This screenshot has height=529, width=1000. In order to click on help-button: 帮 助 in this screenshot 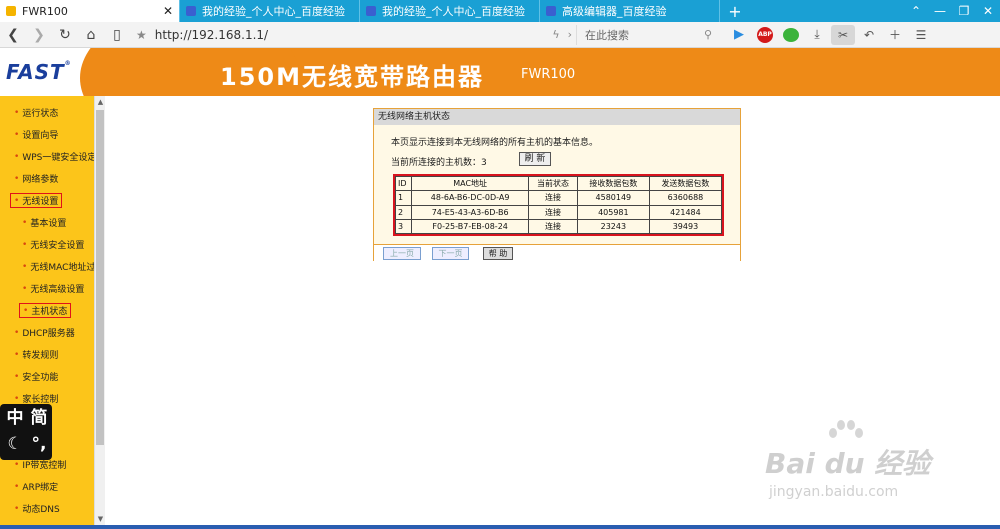, I will do `click(498, 253)`.